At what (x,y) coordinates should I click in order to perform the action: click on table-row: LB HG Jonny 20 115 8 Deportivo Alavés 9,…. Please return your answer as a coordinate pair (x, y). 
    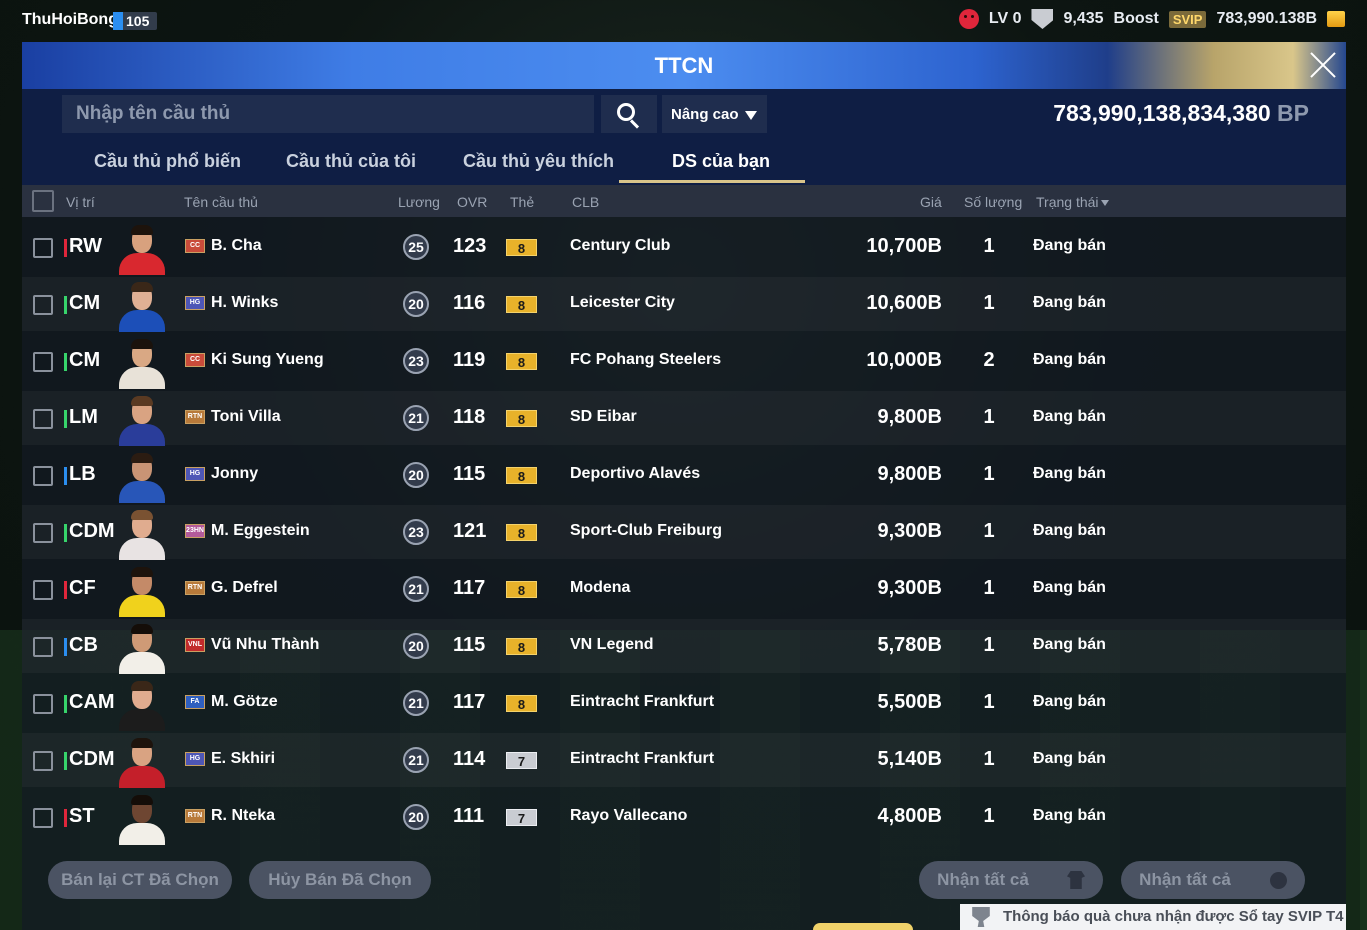
    Looking at the image, I should click on (684, 475).